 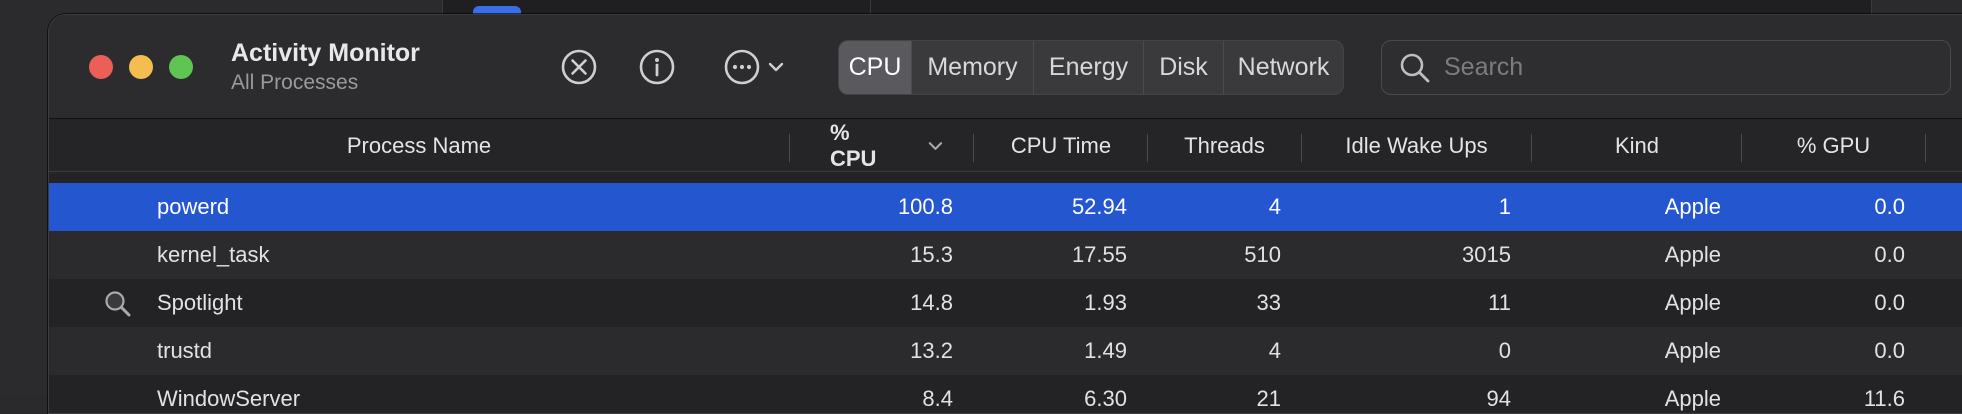 I want to click on idle-wake-ups: 1, so click(x=1504, y=206).